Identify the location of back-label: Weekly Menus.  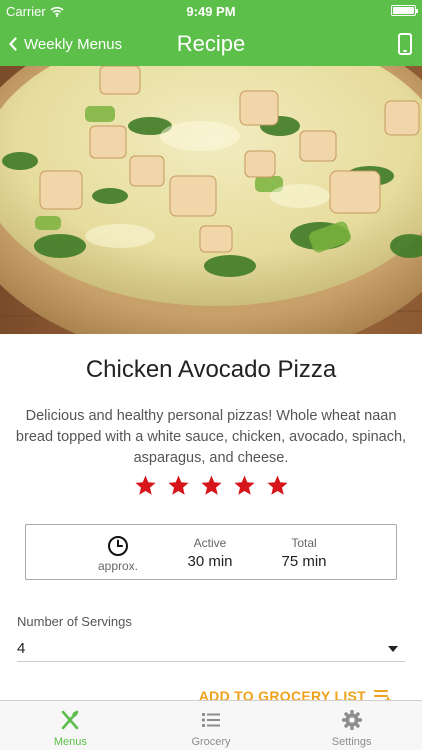
(73, 44).